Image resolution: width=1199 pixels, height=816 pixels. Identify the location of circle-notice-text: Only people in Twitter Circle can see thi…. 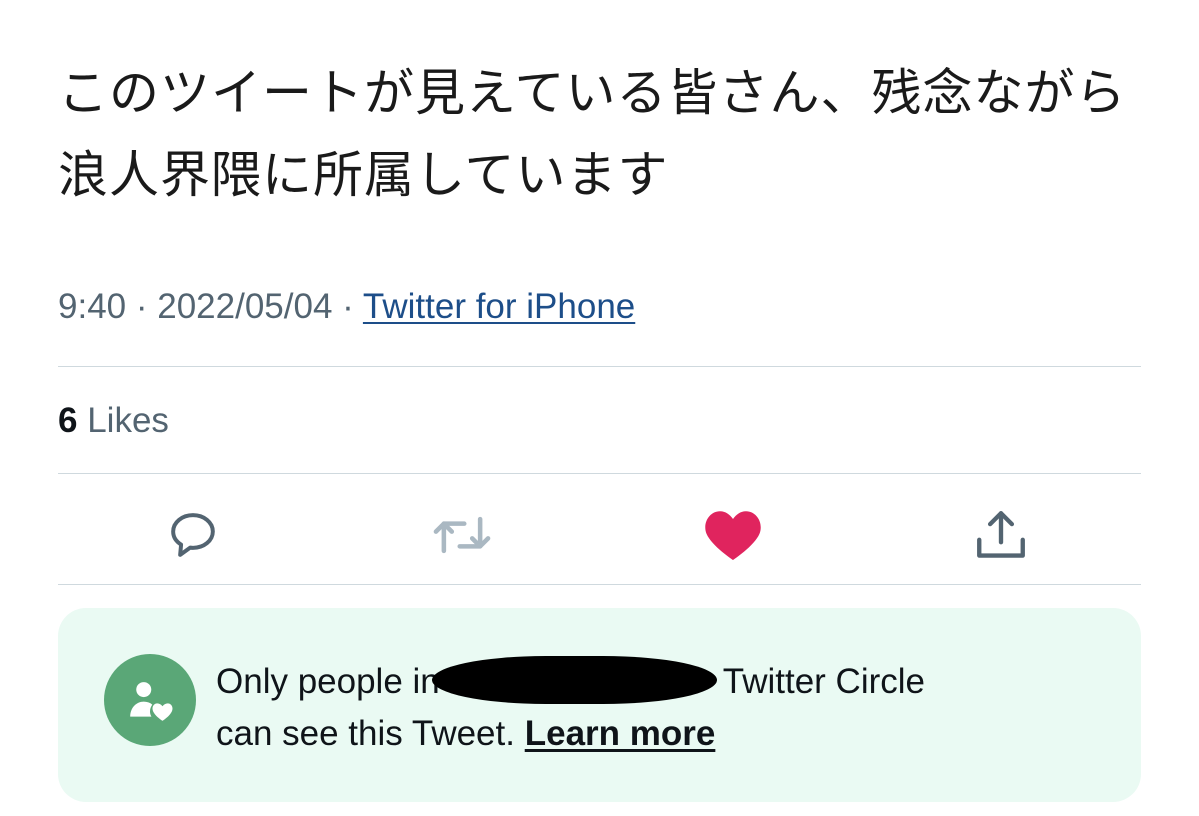
(571, 707).